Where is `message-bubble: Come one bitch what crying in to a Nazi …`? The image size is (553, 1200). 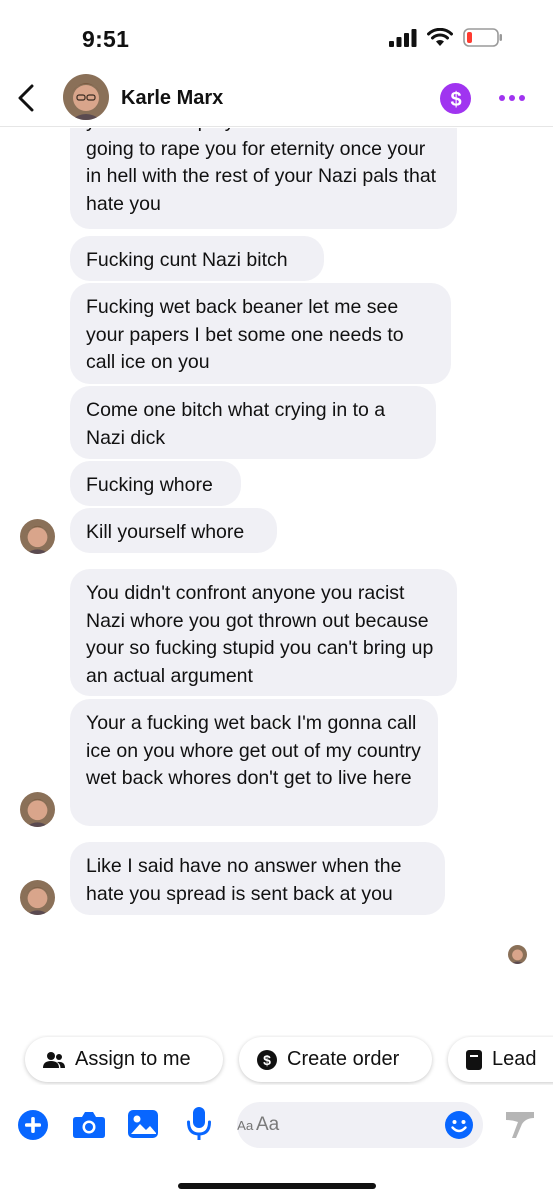
message-bubble: Come one bitch what crying in to a Nazi … is located at coordinates (253, 422).